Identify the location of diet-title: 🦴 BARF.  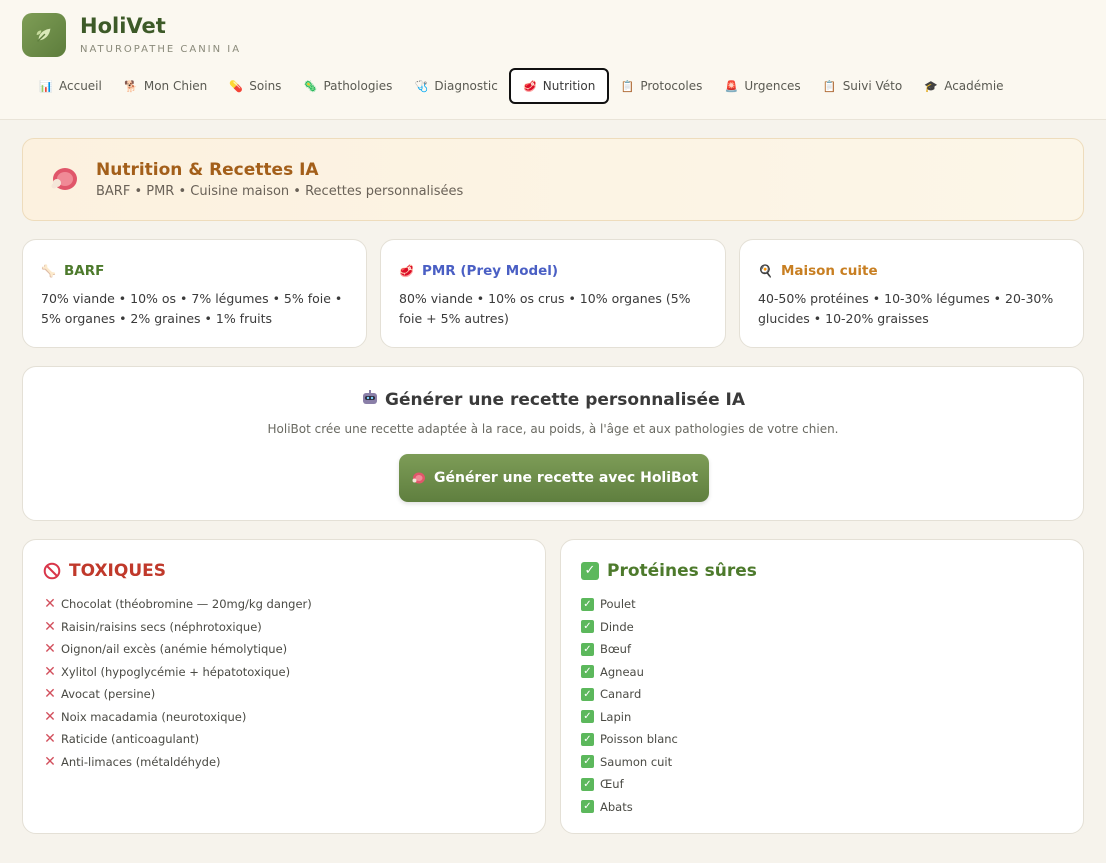
(72, 271).